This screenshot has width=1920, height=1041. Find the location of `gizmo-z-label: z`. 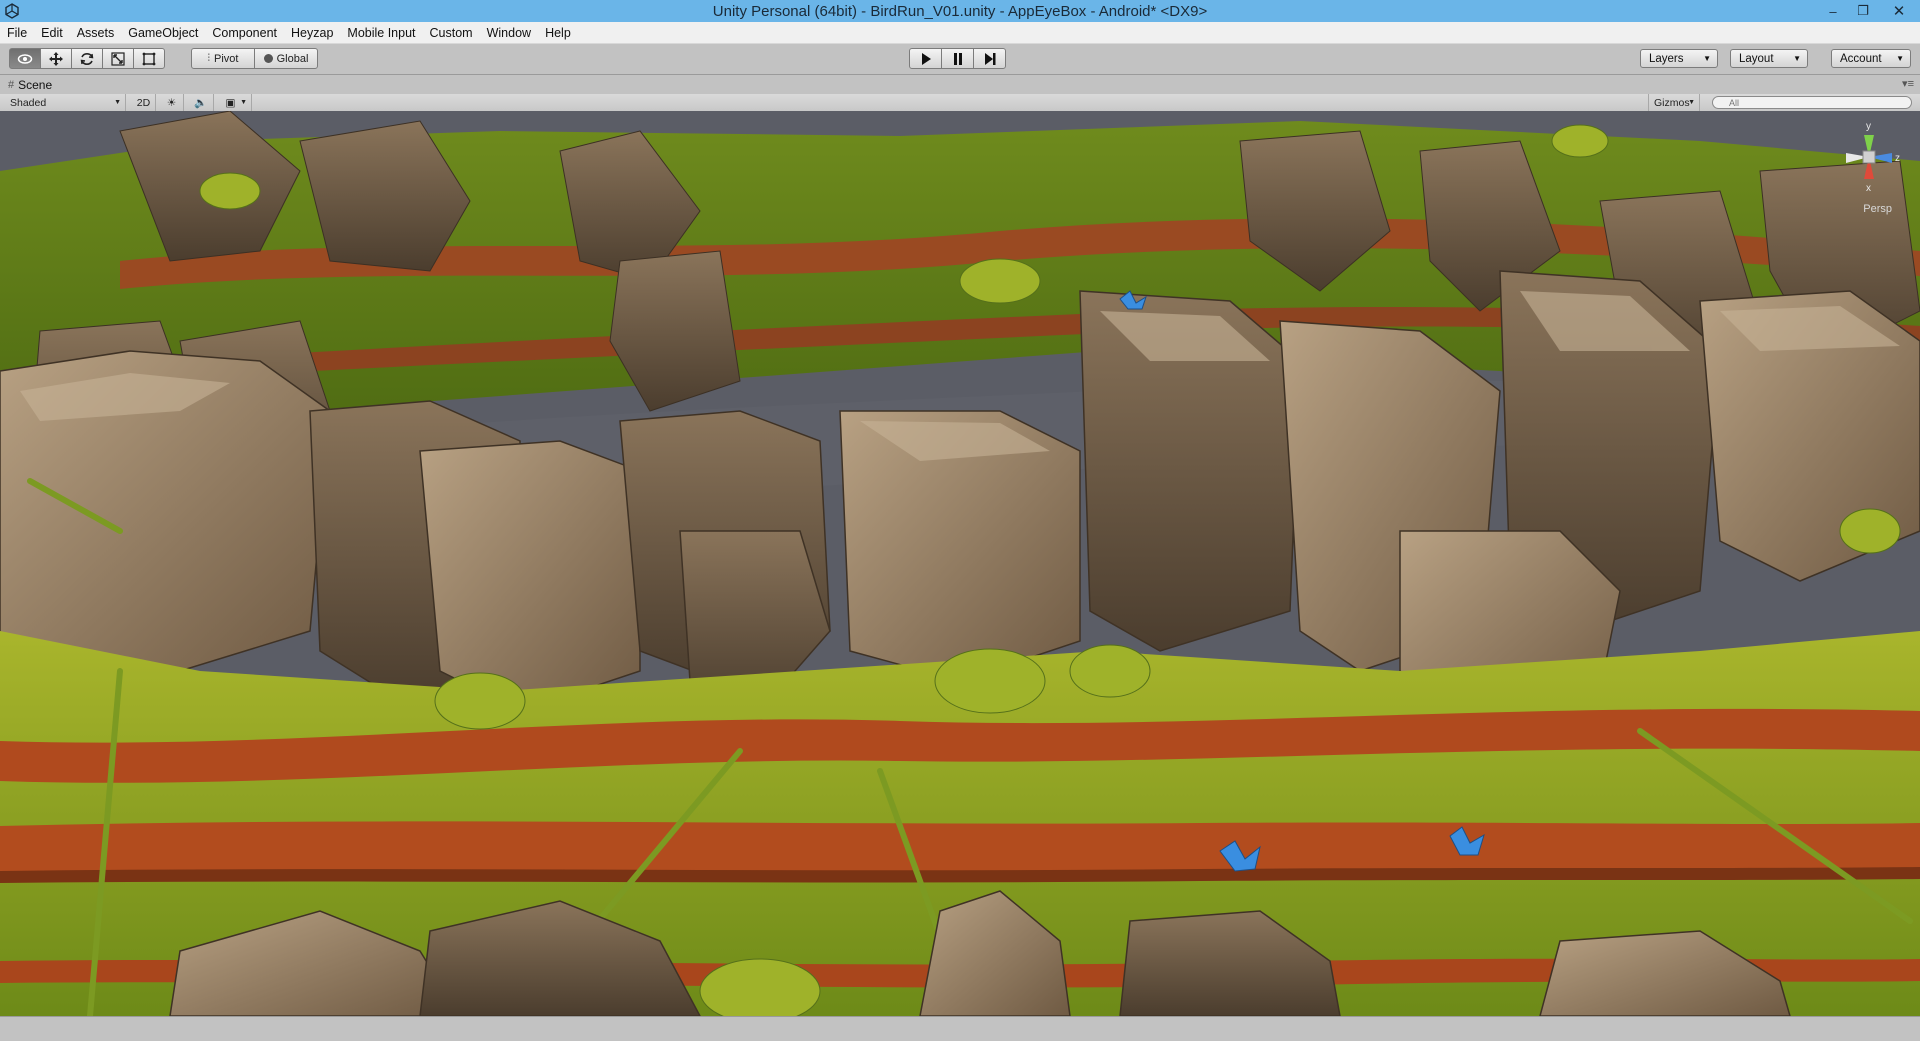

gizmo-z-label: z is located at coordinates (1897, 158).